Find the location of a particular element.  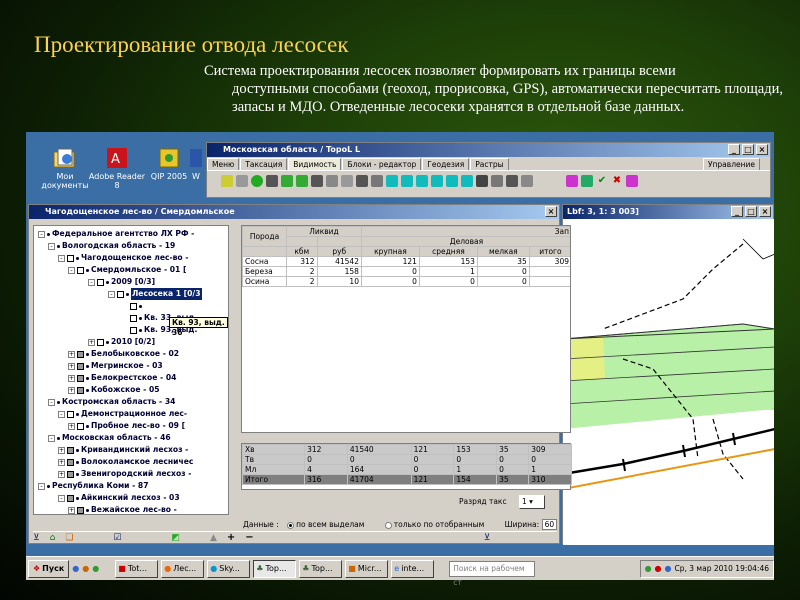

tree-node: - Костромская область - 34 is located at coordinates (111, 402).